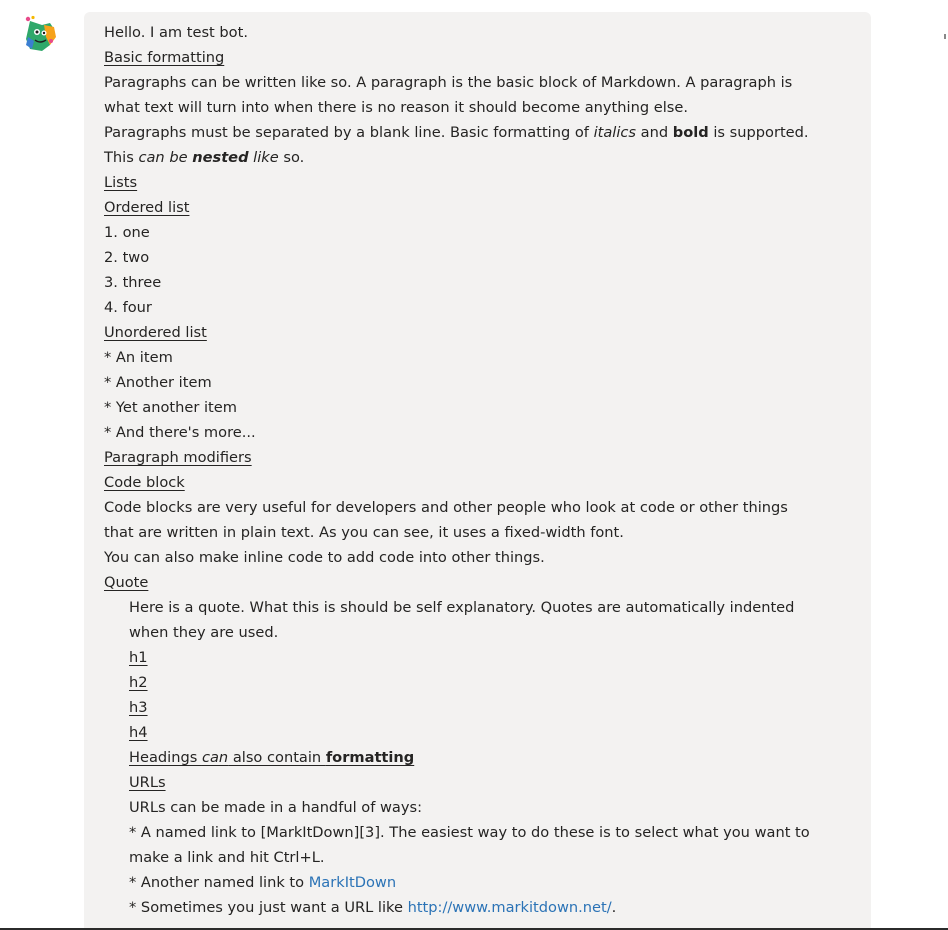 Image resolution: width=948 pixels, height=930 pixels. Describe the element at coordinates (138, 657) in the screenshot. I see `heading-h1: h1` at that location.